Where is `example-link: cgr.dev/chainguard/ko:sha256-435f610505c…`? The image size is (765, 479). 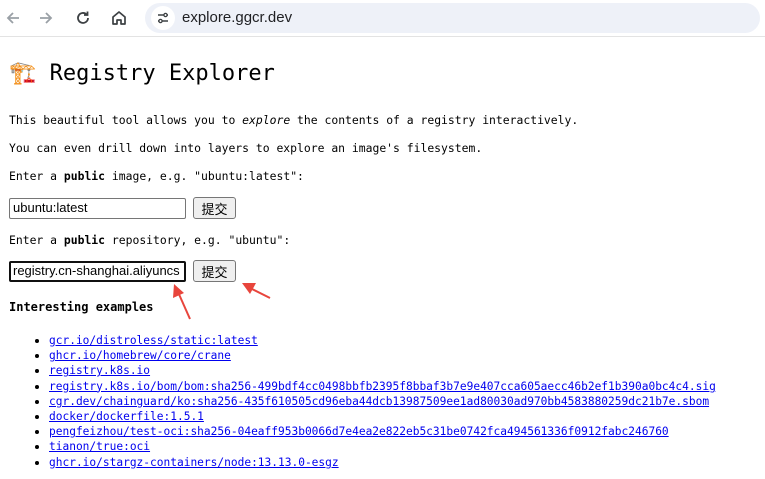
example-link: cgr.dev/chainguard/ko:sha256-435f610505c… is located at coordinates (379, 401).